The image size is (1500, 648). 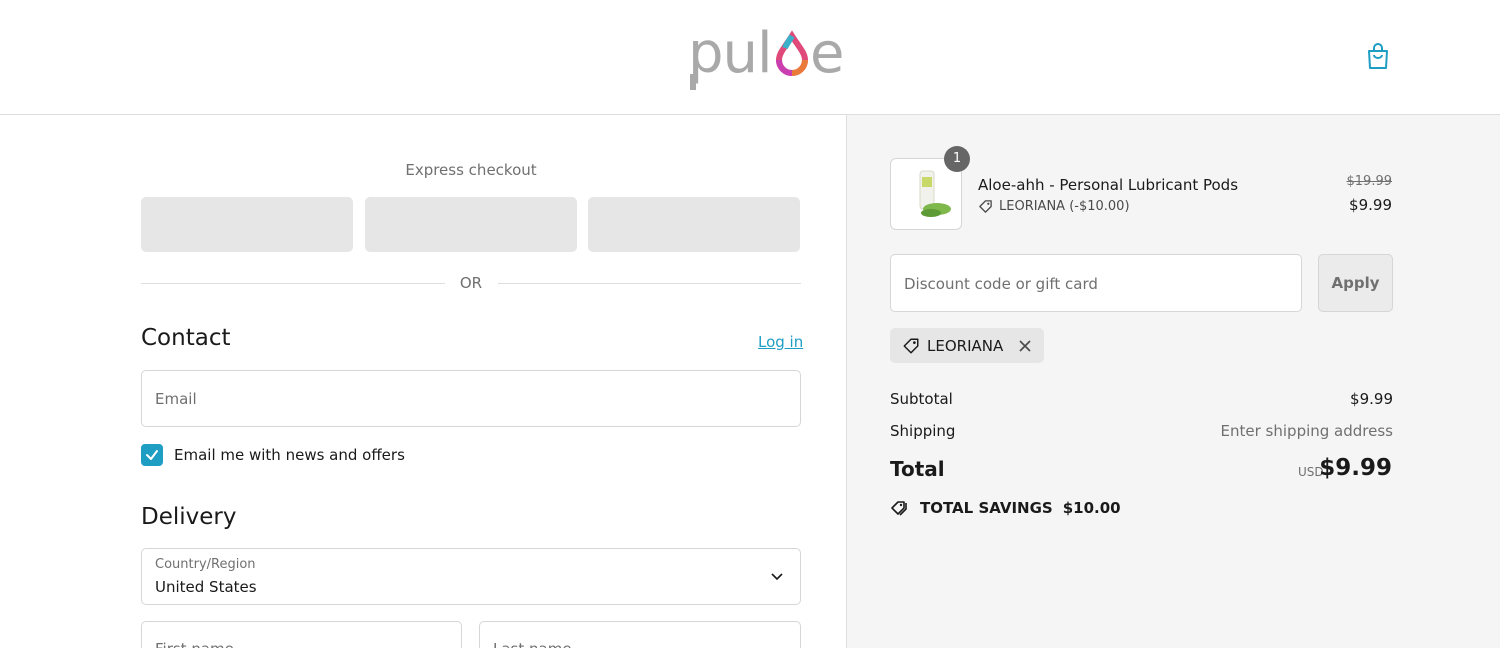 I want to click on newsletter-label: Email me with news and offers, so click(x=289, y=455).